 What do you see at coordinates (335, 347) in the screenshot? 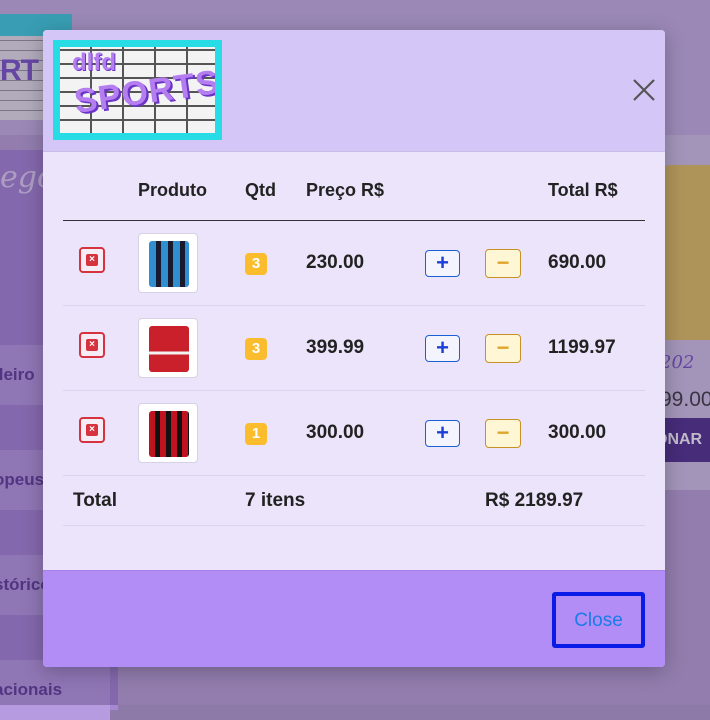
I see `unit-price: 399.99` at bounding box center [335, 347].